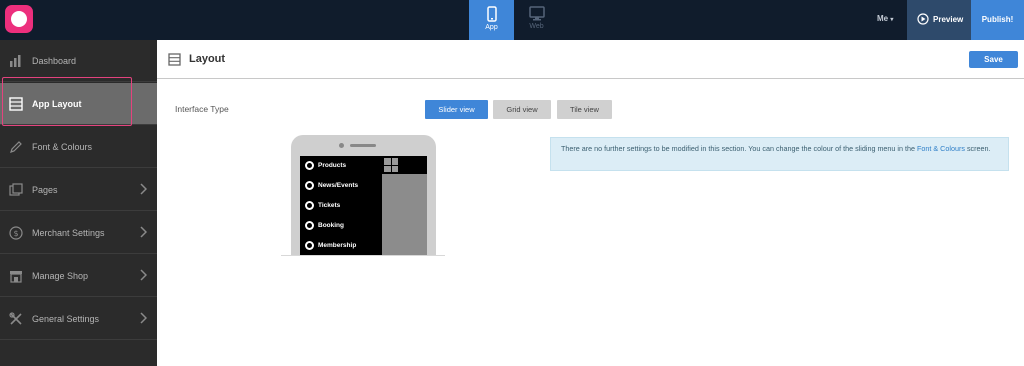 This screenshot has height=366, width=1024. Describe the element at coordinates (993, 59) in the screenshot. I see `save-button: Save` at that location.